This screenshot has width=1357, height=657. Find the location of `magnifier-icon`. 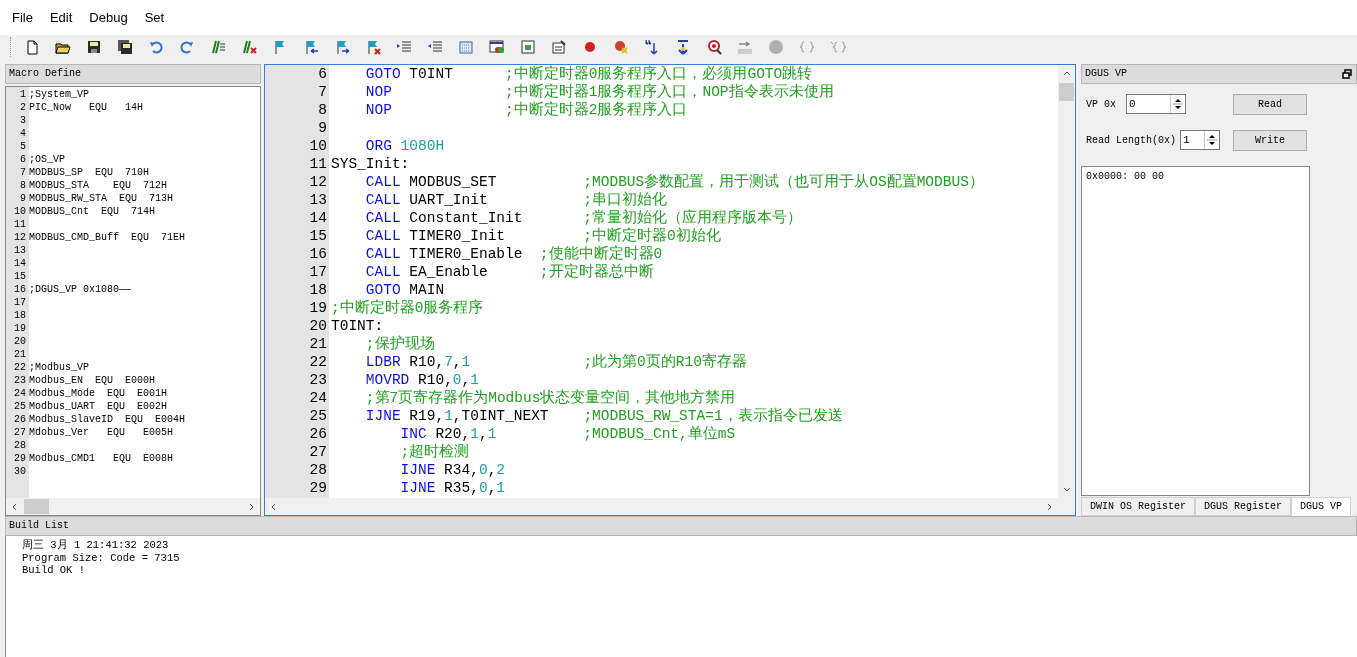

magnifier-icon is located at coordinates (714, 47).